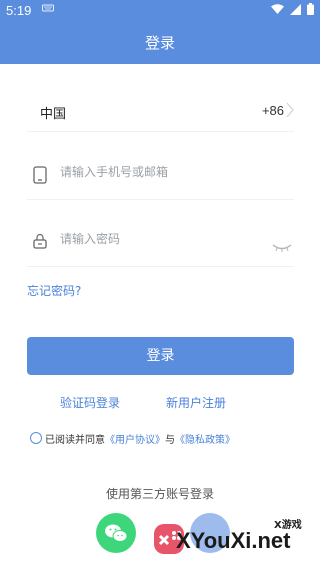 This screenshot has width=320, height=569. I want to click on keyboard-icon, so click(48, 9).